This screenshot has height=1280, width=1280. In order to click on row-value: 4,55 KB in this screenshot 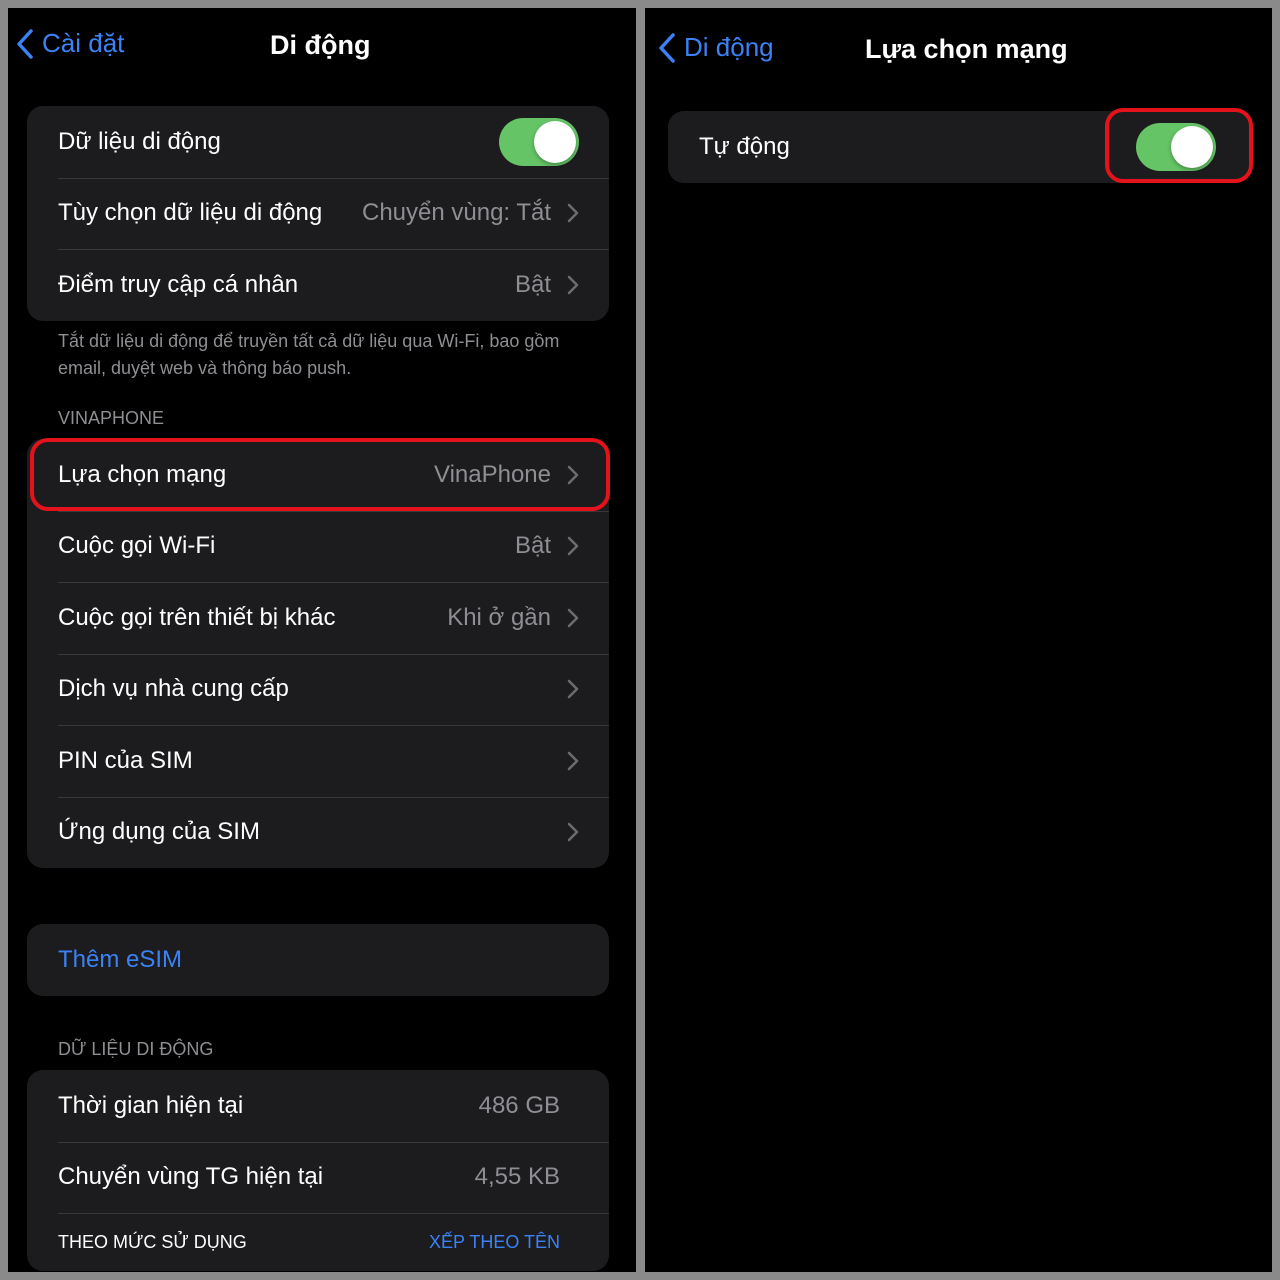, I will do `click(517, 1177)`.